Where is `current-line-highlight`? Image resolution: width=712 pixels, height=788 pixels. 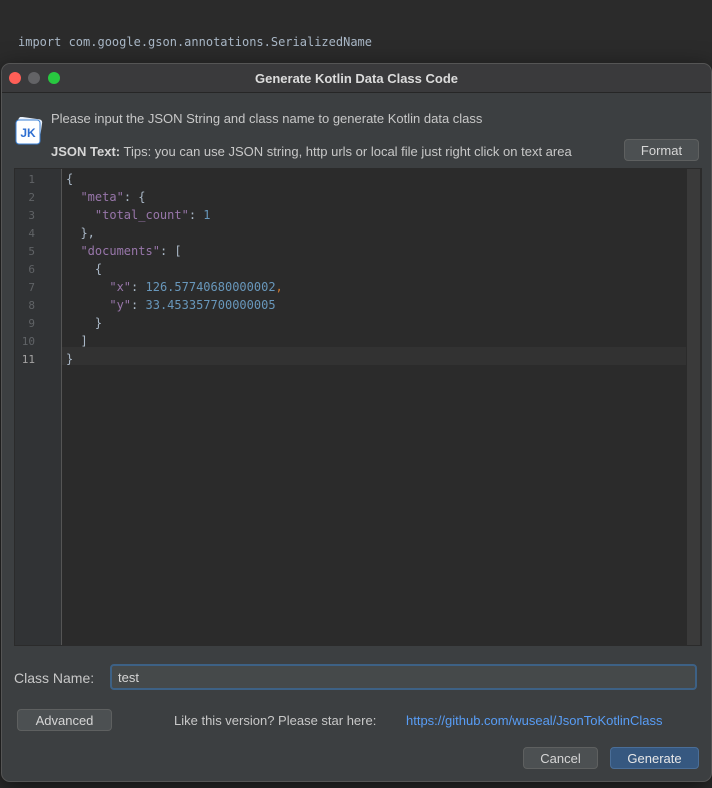
current-line-highlight is located at coordinates (374, 356).